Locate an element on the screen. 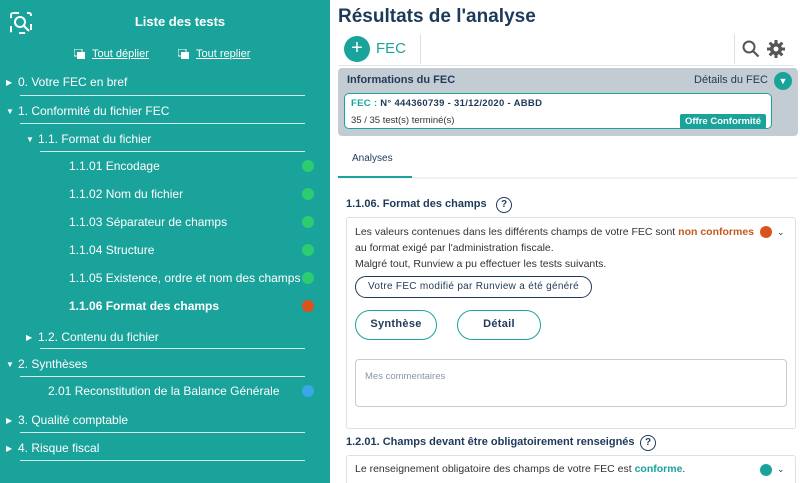  sidebar-item-separateur: 1.1.03 Séparateur de champs is located at coordinates (148, 222).